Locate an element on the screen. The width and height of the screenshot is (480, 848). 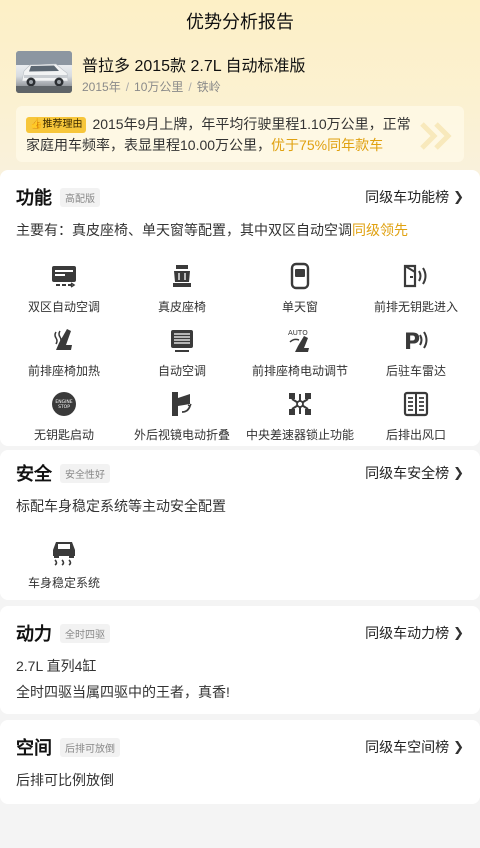
power-rank-link: 同级车动力榜 ❯ is located at coordinates (414, 633).